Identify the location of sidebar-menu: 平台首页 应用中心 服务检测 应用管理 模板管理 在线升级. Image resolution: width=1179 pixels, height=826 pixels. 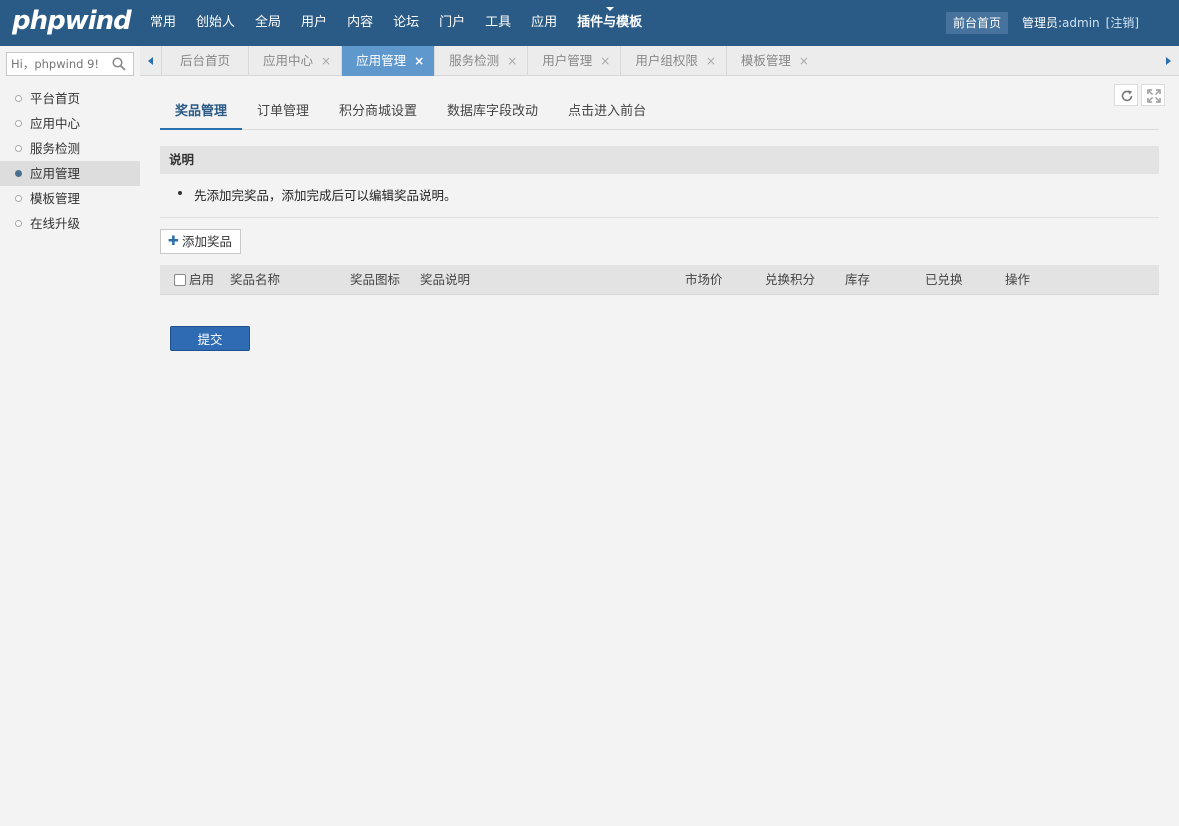
(70, 161).